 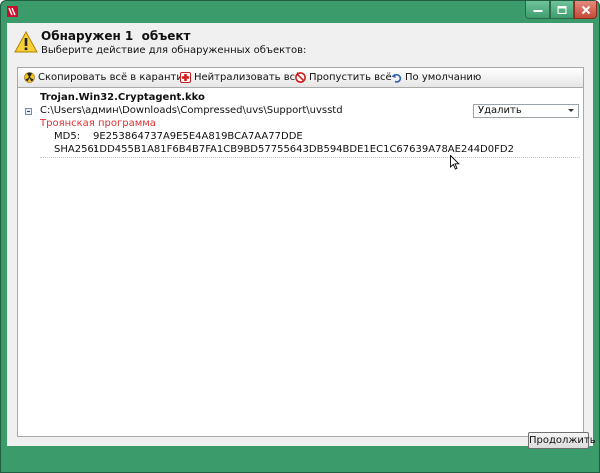 I want to click on minimize-button, so click(x=537, y=10).